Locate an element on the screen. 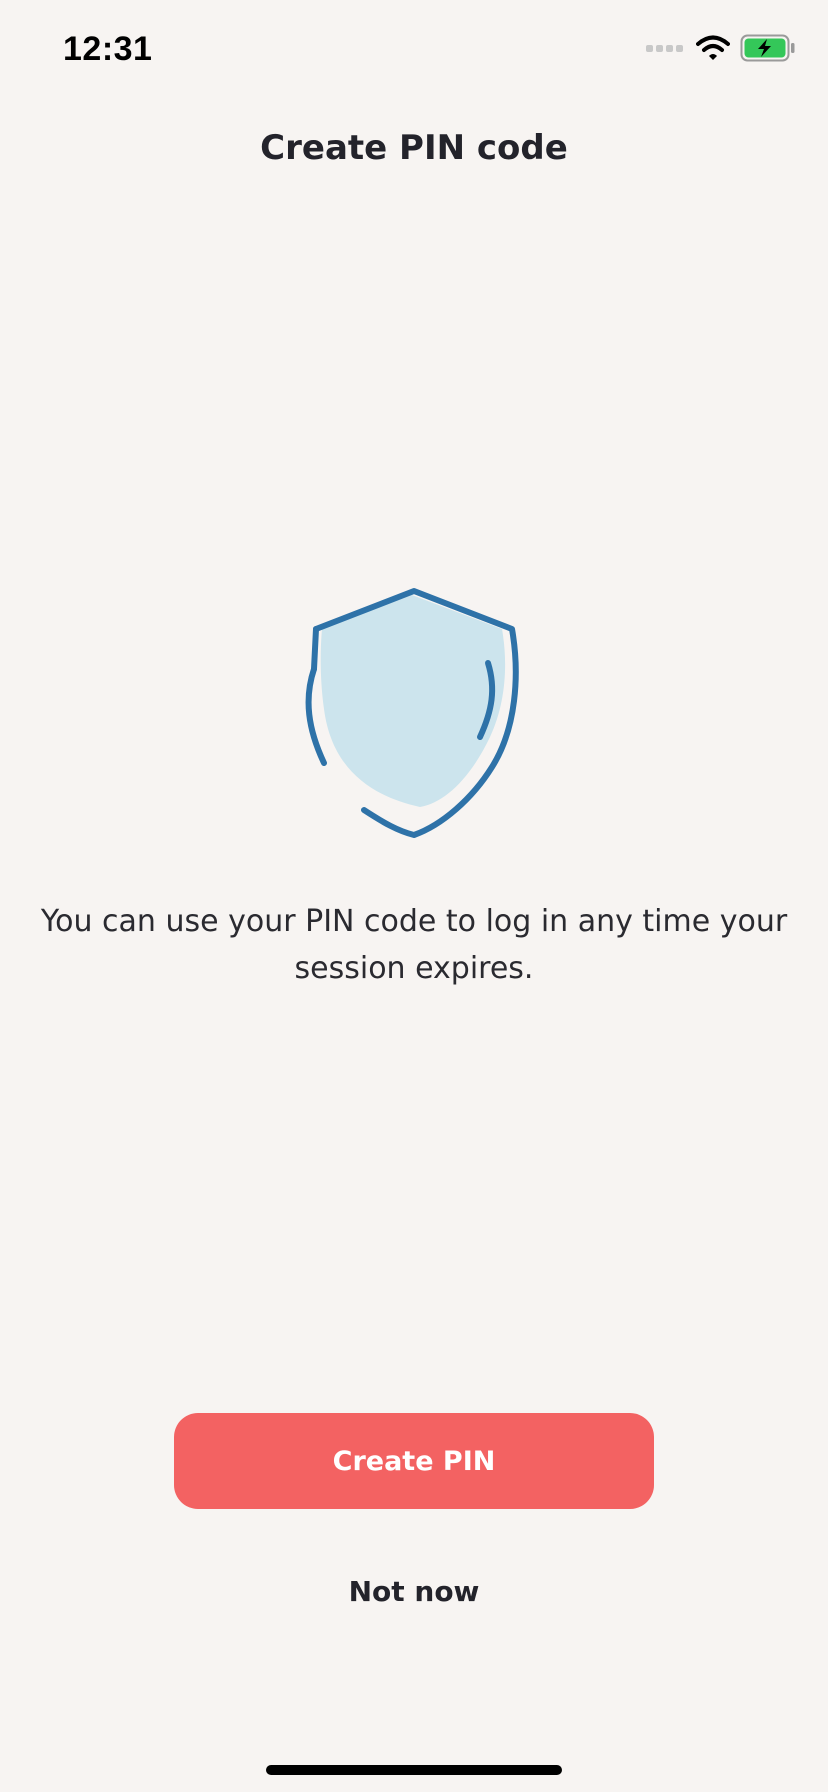 This screenshot has height=1792, width=828. status-icons is located at coordinates (721, 48).